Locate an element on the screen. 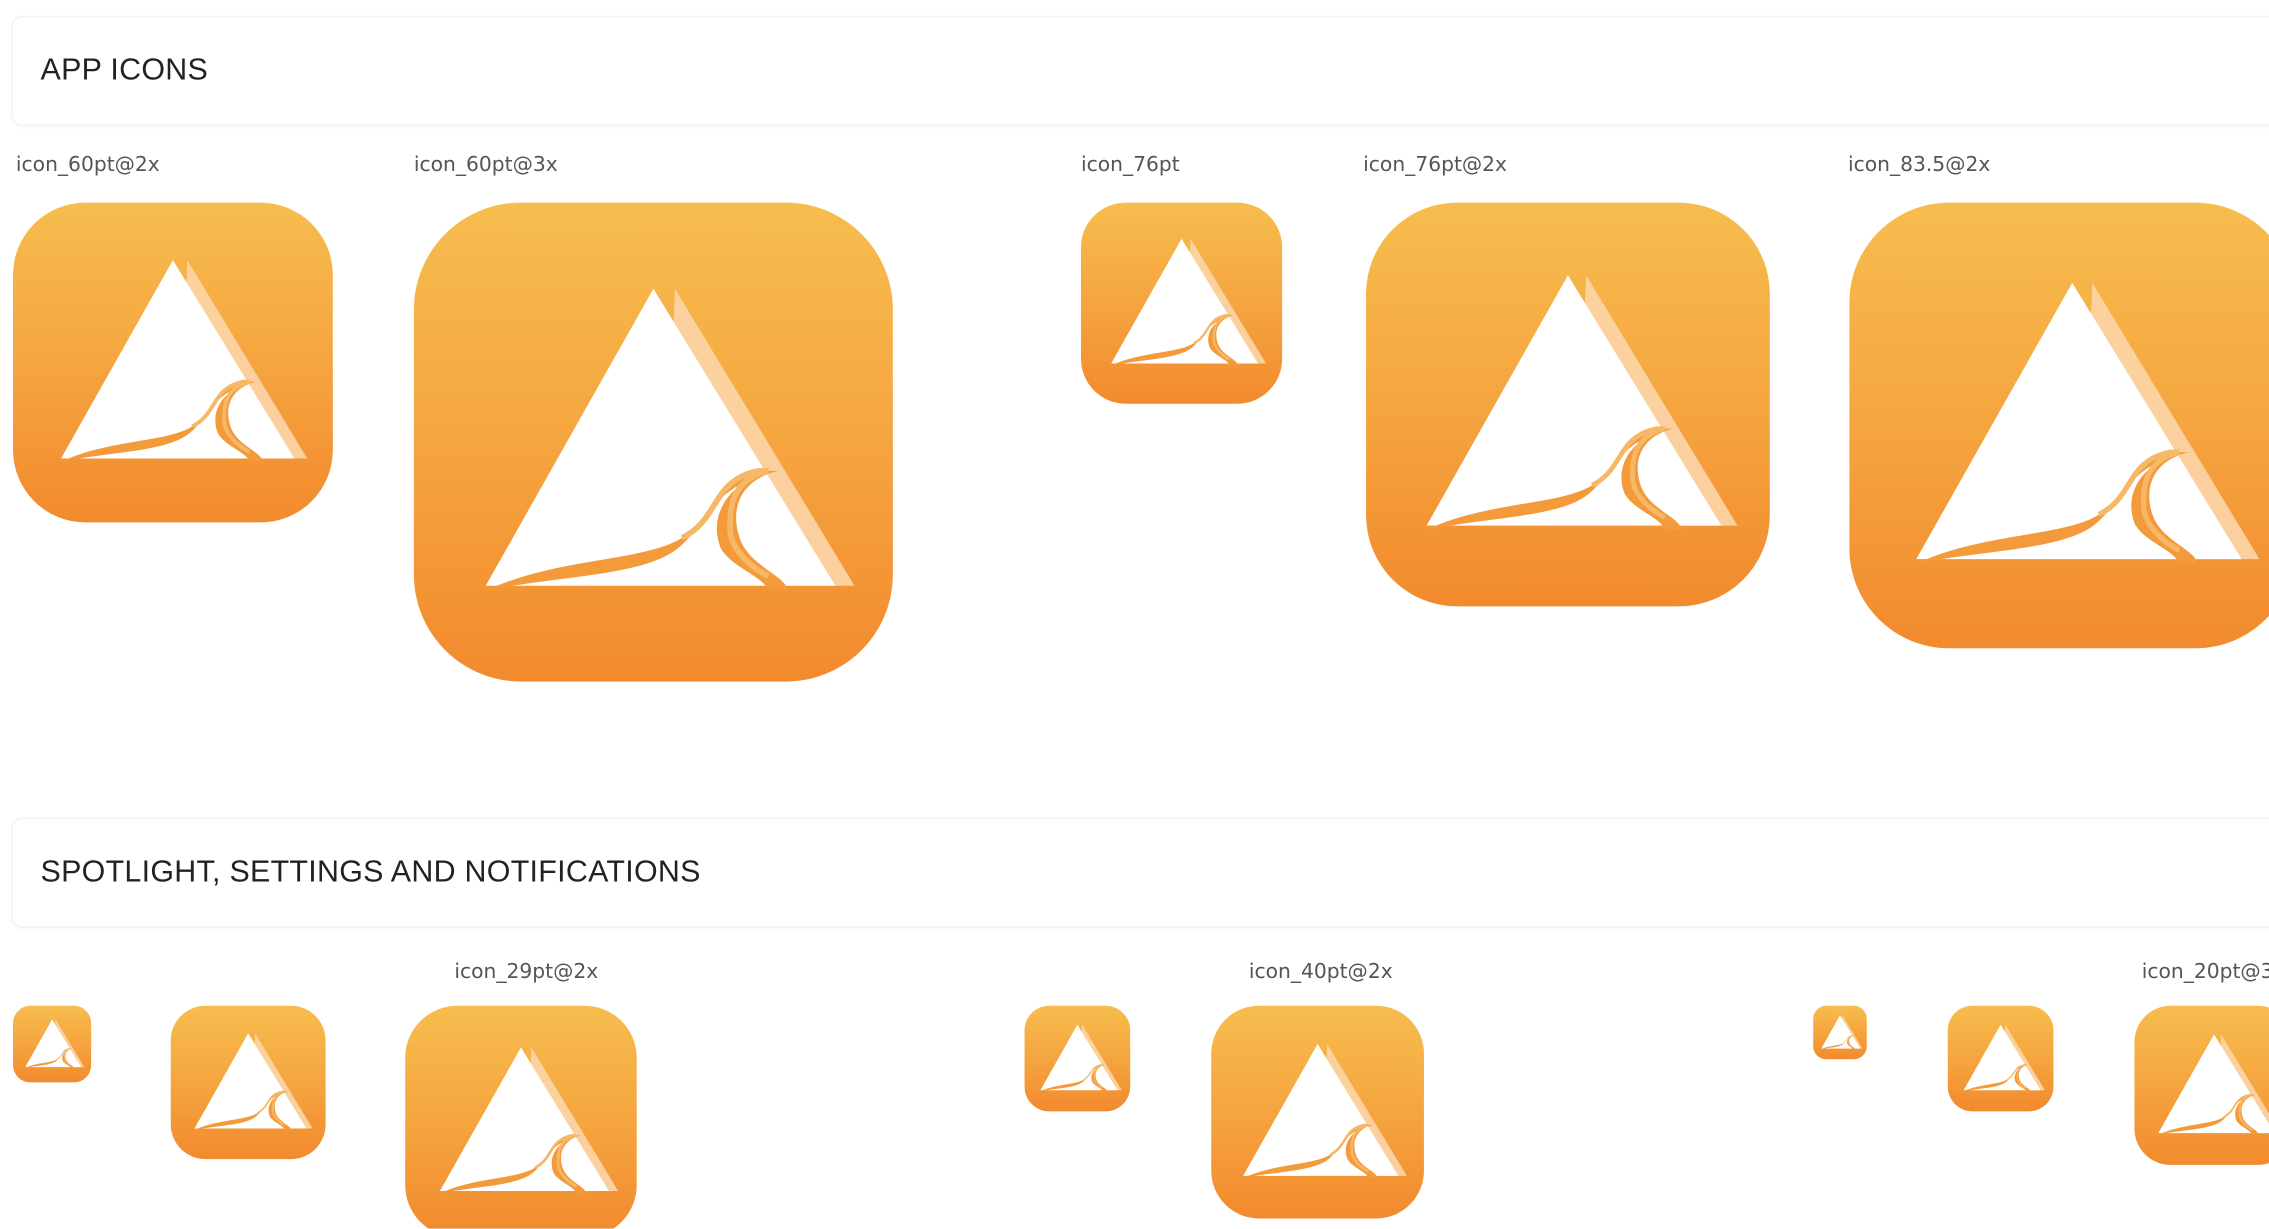  icon-label: icon_20pt@3 is located at coordinates (2205, 972).